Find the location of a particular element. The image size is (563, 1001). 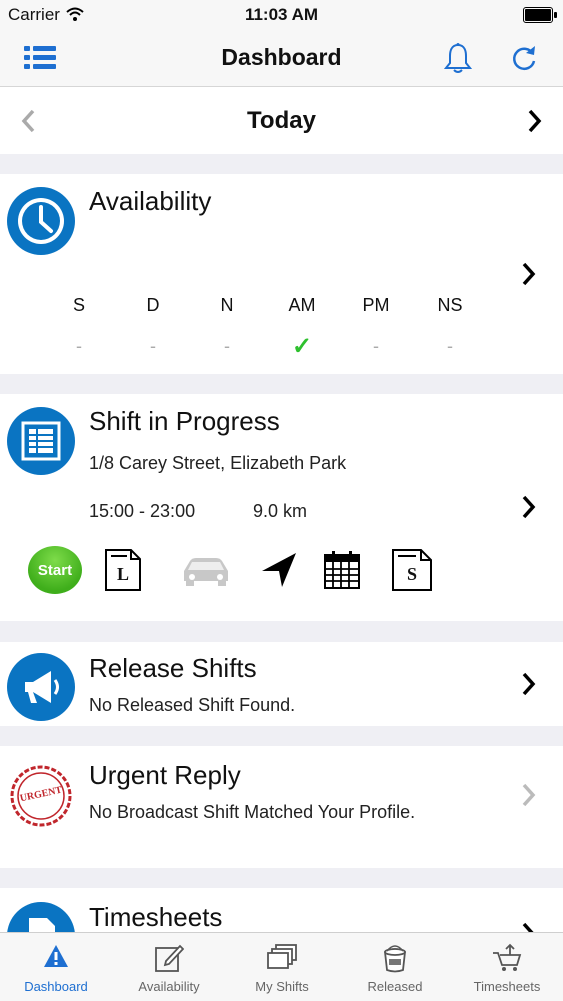

tab-label: Timesheets is located at coordinates (507, 986).